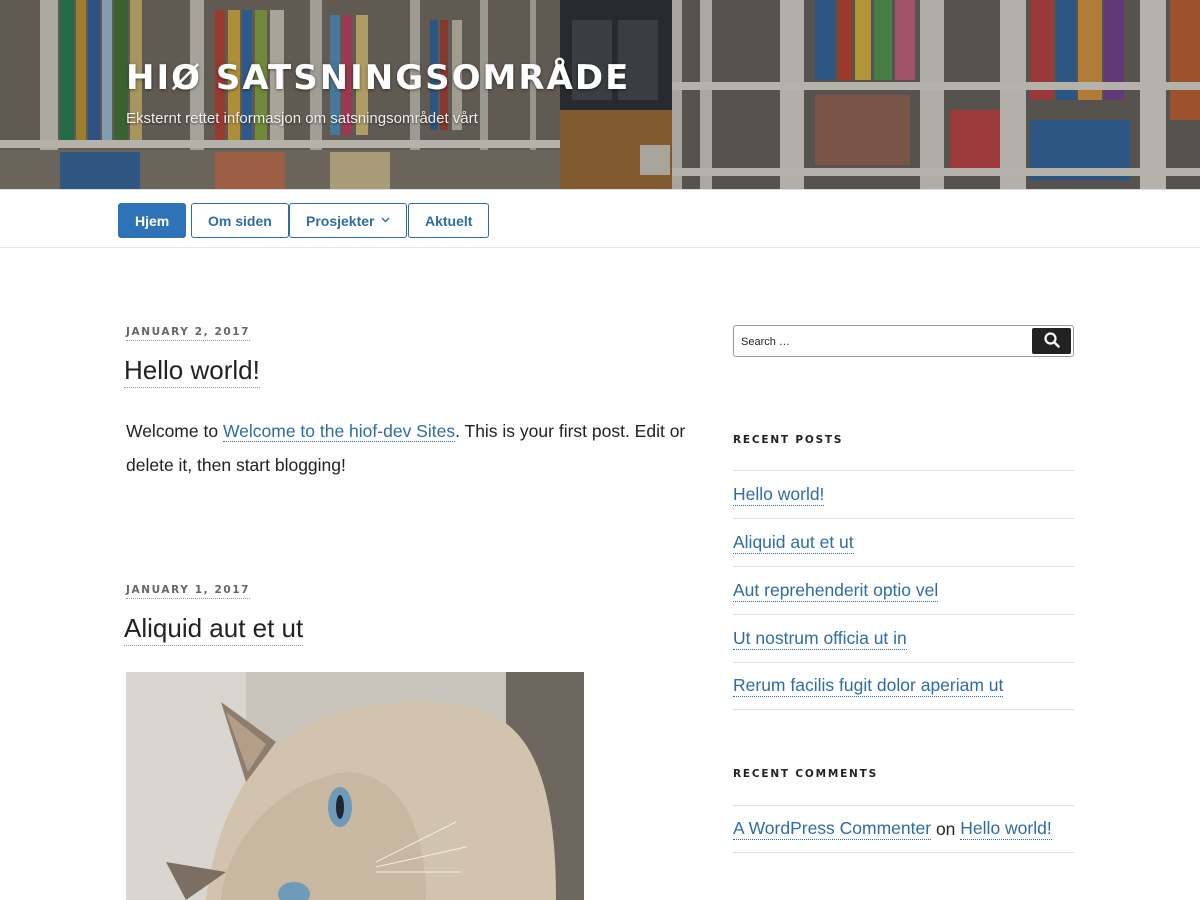 Image resolution: width=1200 pixels, height=900 pixels. Describe the element at coordinates (779, 495) in the screenshot. I see `recent-post-link: Hello world!` at that location.